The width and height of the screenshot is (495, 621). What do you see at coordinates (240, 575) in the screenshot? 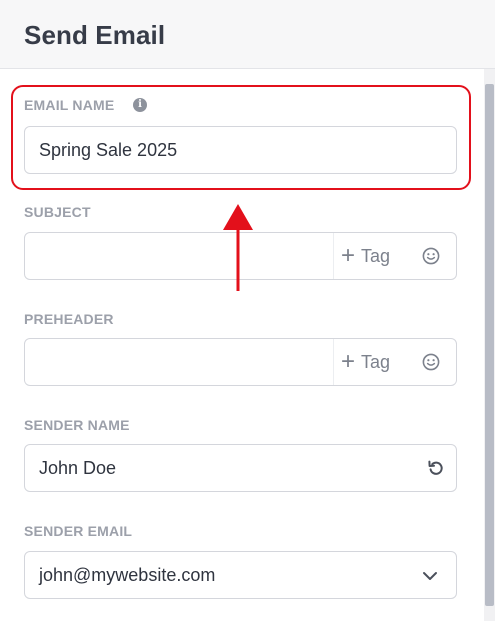
I see `sender-email-select: john@mywebsite.com` at bounding box center [240, 575].